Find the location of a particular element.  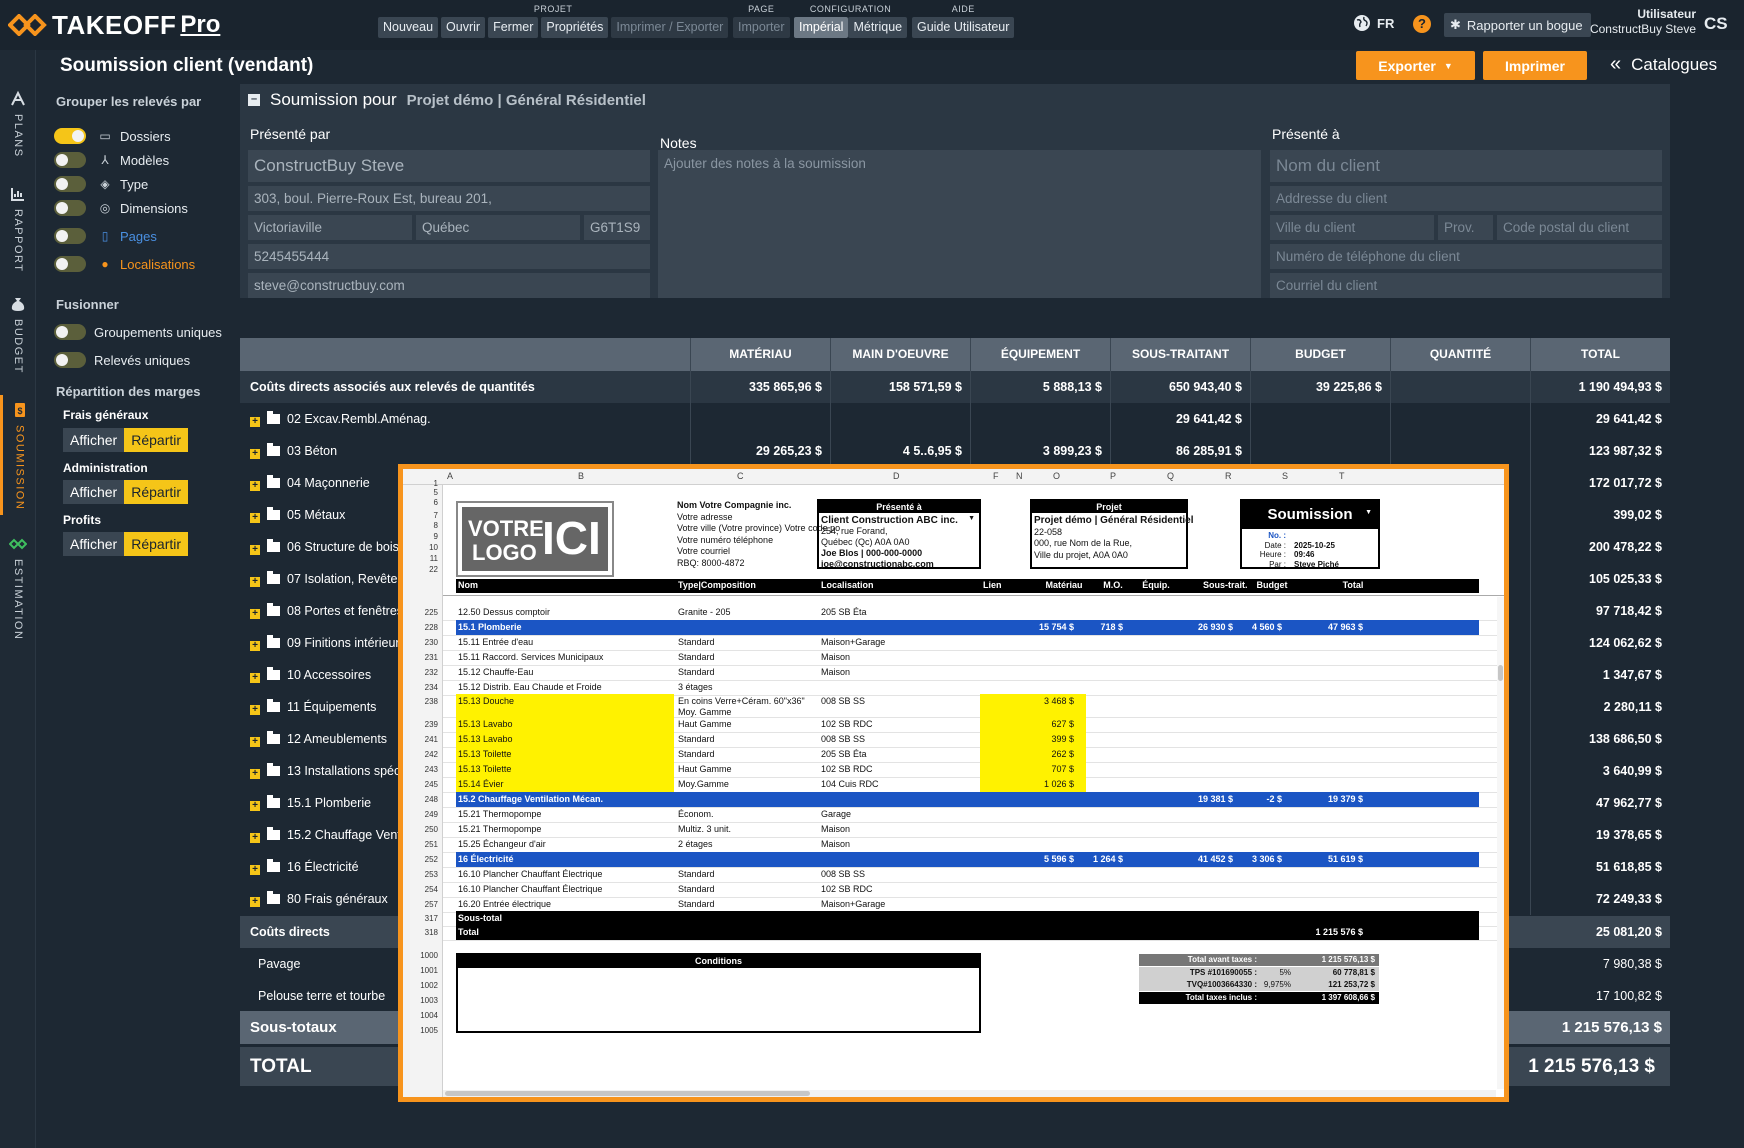

imperial-button: Impérial is located at coordinates (821, 27).